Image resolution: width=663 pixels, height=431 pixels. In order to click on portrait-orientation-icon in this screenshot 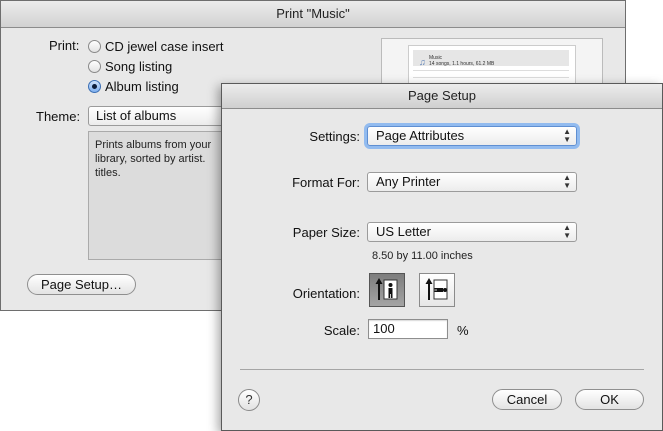, I will do `click(386, 289)`.